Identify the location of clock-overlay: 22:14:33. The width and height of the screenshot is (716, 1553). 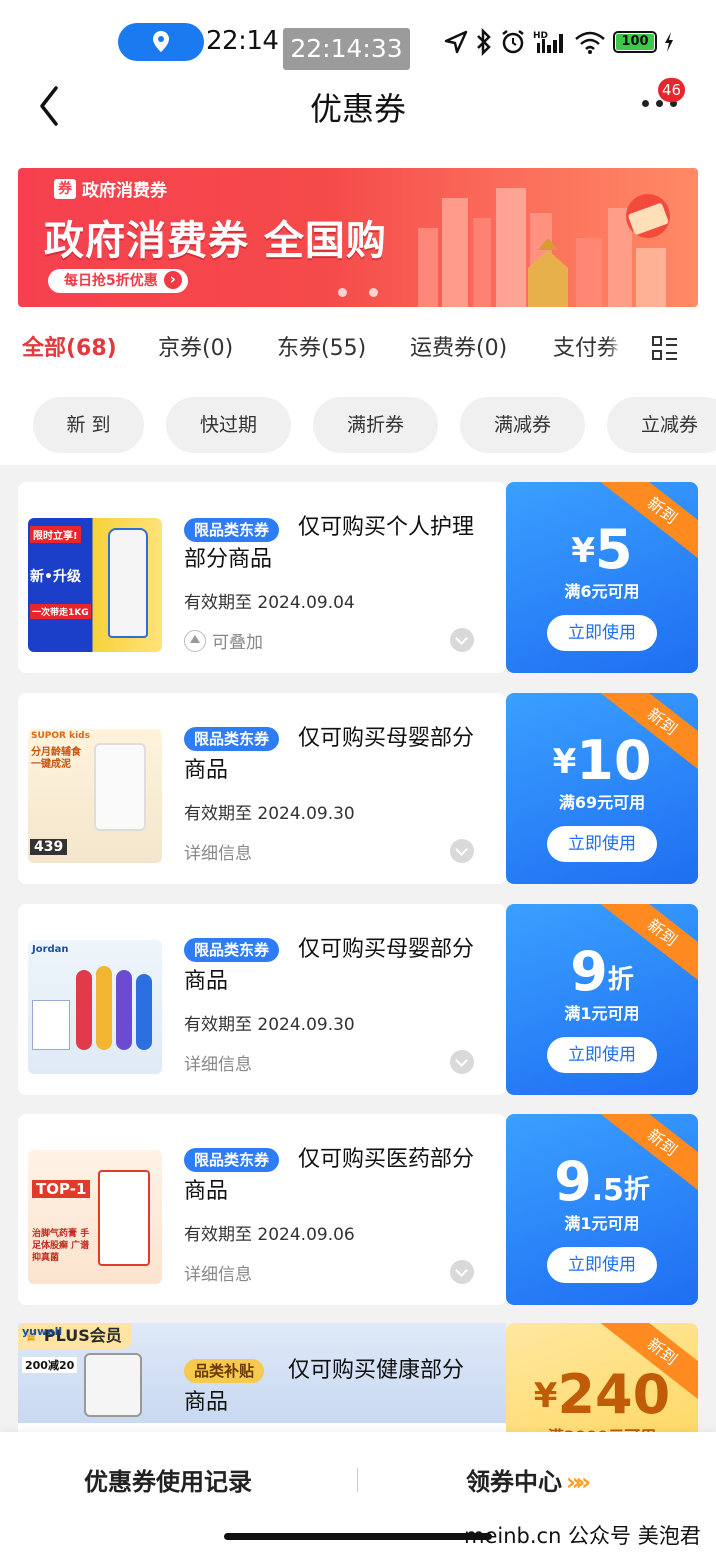
(346, 49).